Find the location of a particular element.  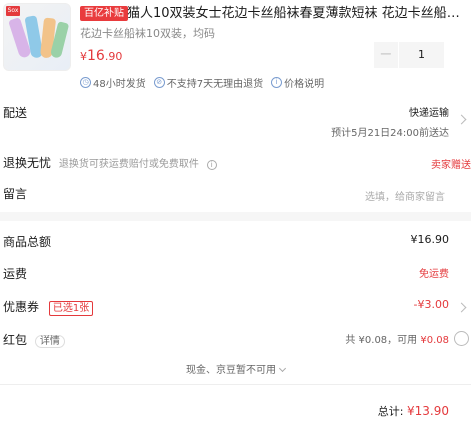

message-row: 留言 选填，给商家留言 is located at coordinates (235, 195).